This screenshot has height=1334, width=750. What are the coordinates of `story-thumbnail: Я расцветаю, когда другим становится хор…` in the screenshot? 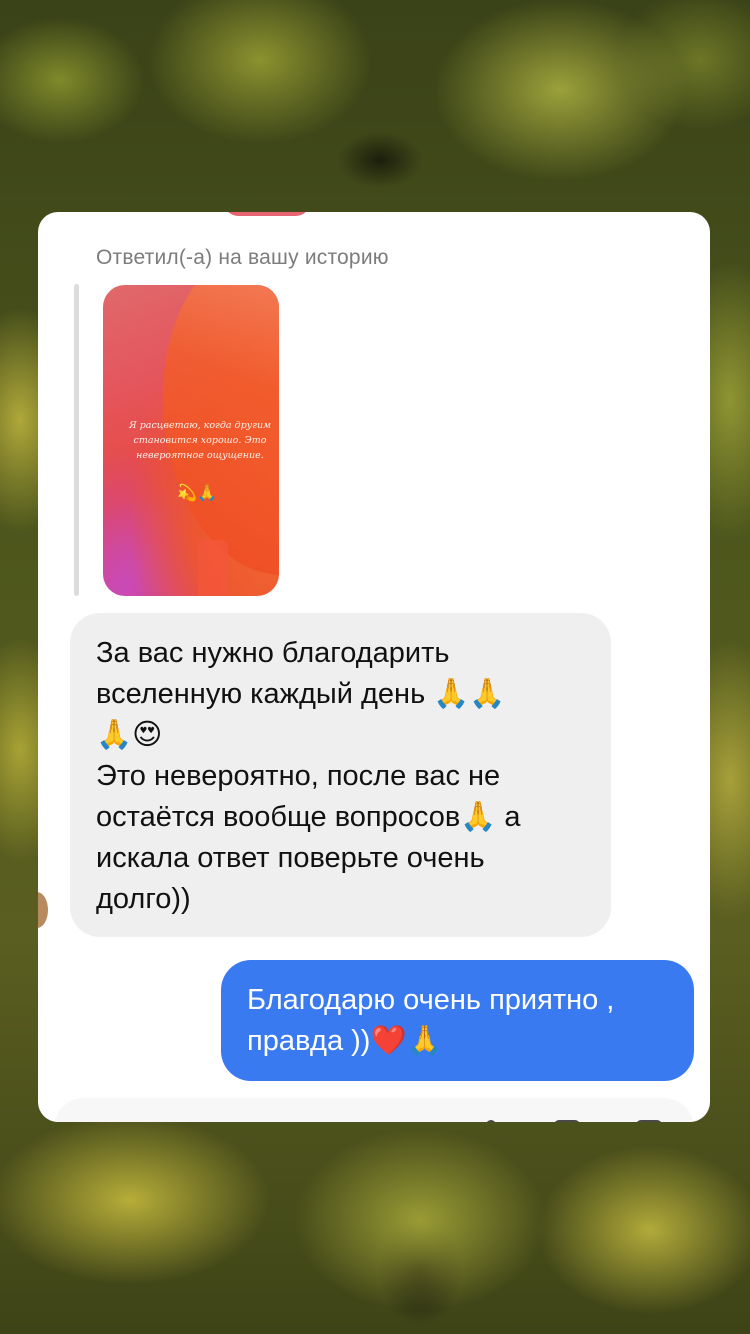 It's located at (191, 440).